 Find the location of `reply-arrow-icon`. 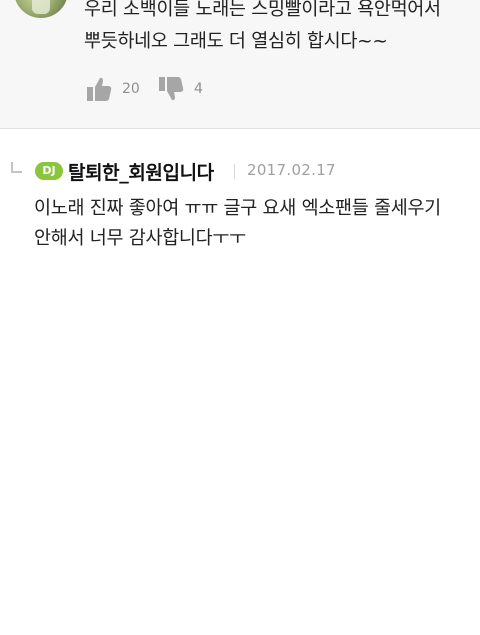

reply-arrow-icon is located at coordinates (16, 167).